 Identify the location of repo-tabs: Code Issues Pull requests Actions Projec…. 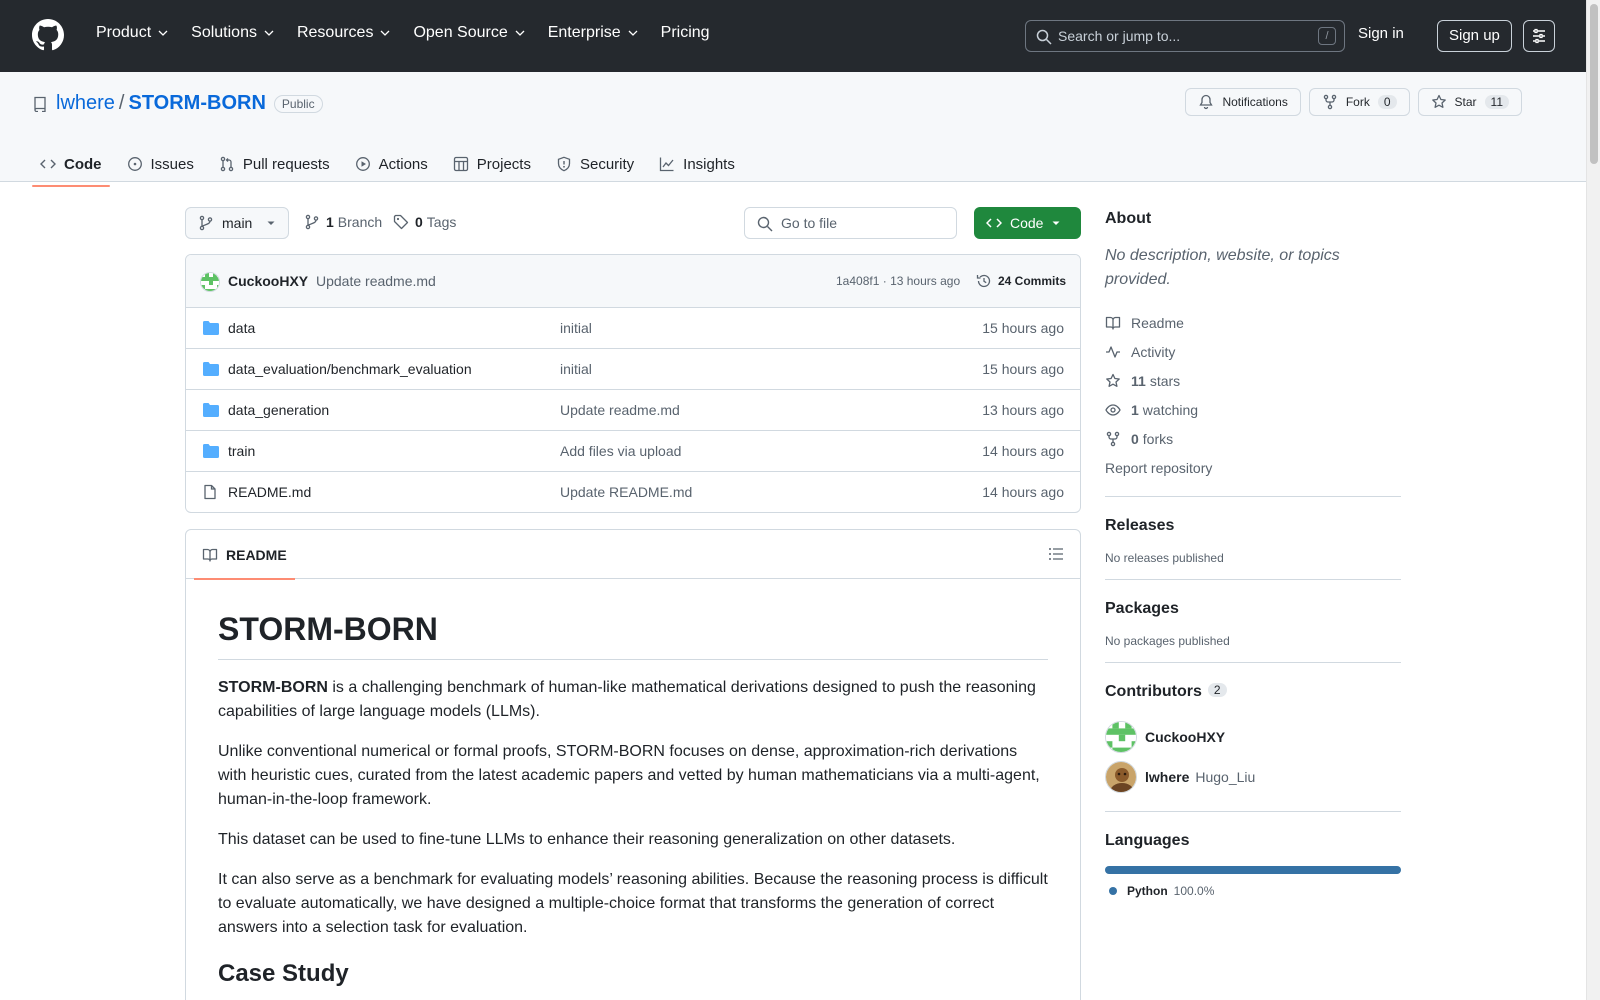
(392, 166).